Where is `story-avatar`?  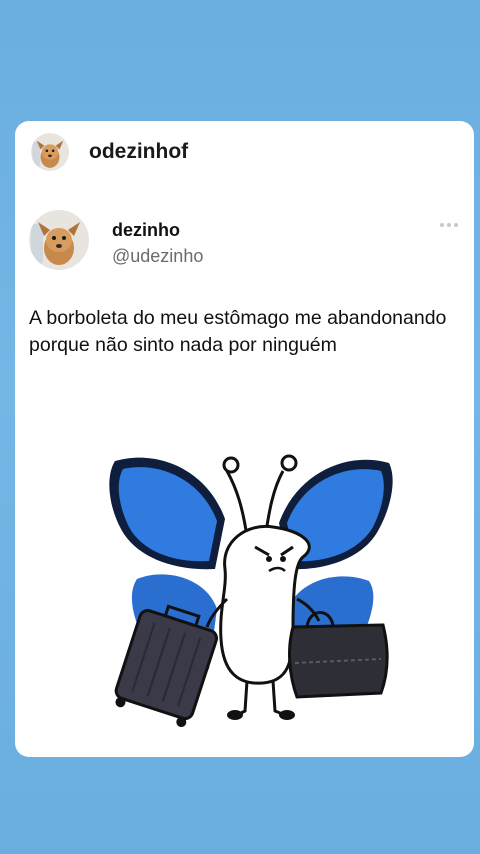 story-avatar is located at coordinates (50, 152).